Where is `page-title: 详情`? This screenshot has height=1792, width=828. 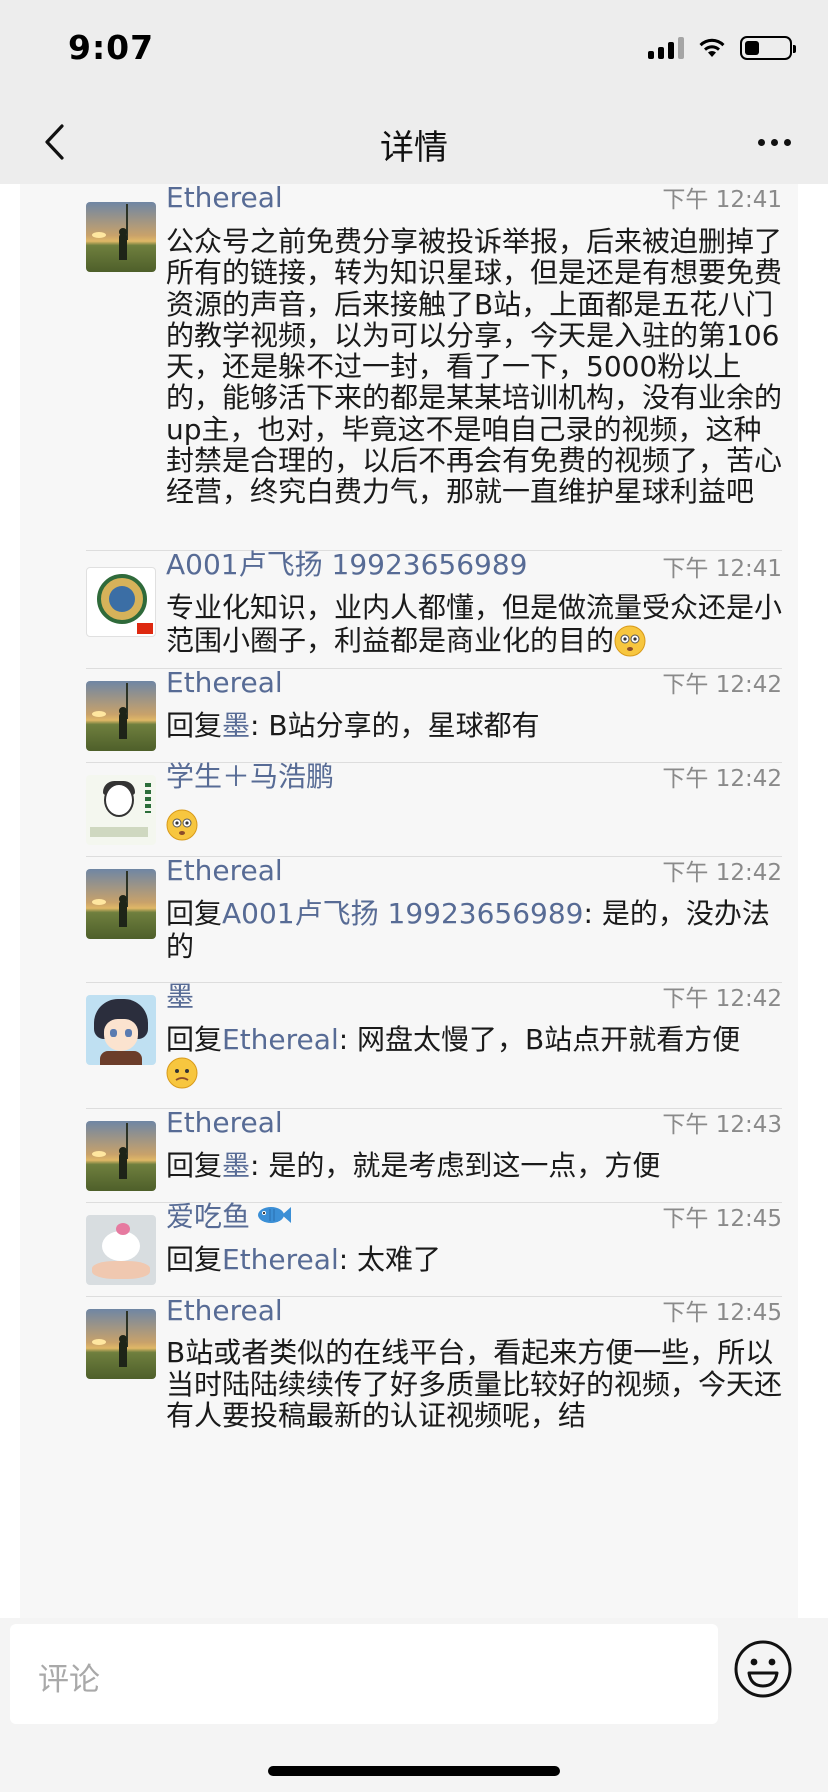
page-title: 详情 is located at coordinates (414, 148).